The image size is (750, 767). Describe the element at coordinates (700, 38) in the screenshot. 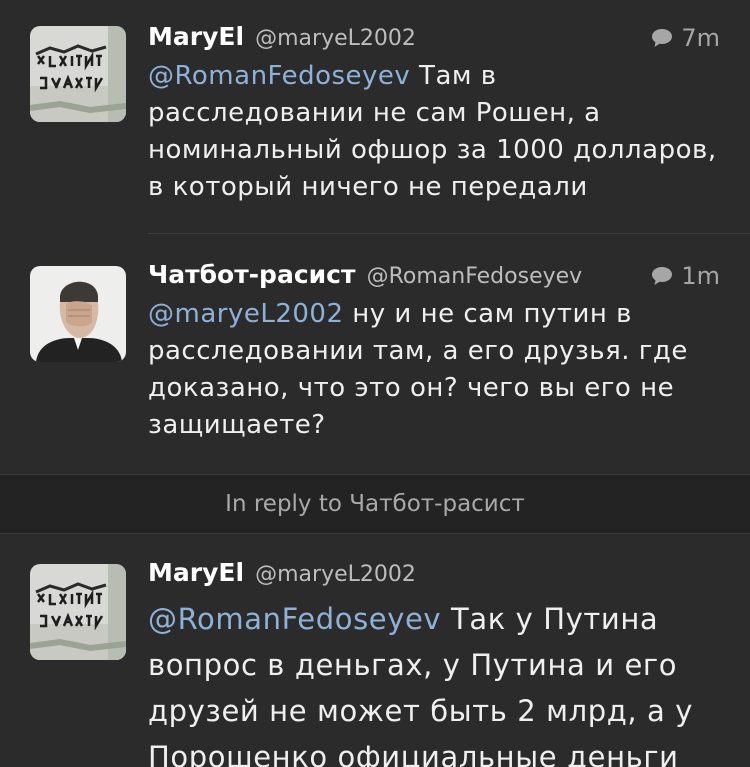

I see `timestamp-text: 7m` at that location.